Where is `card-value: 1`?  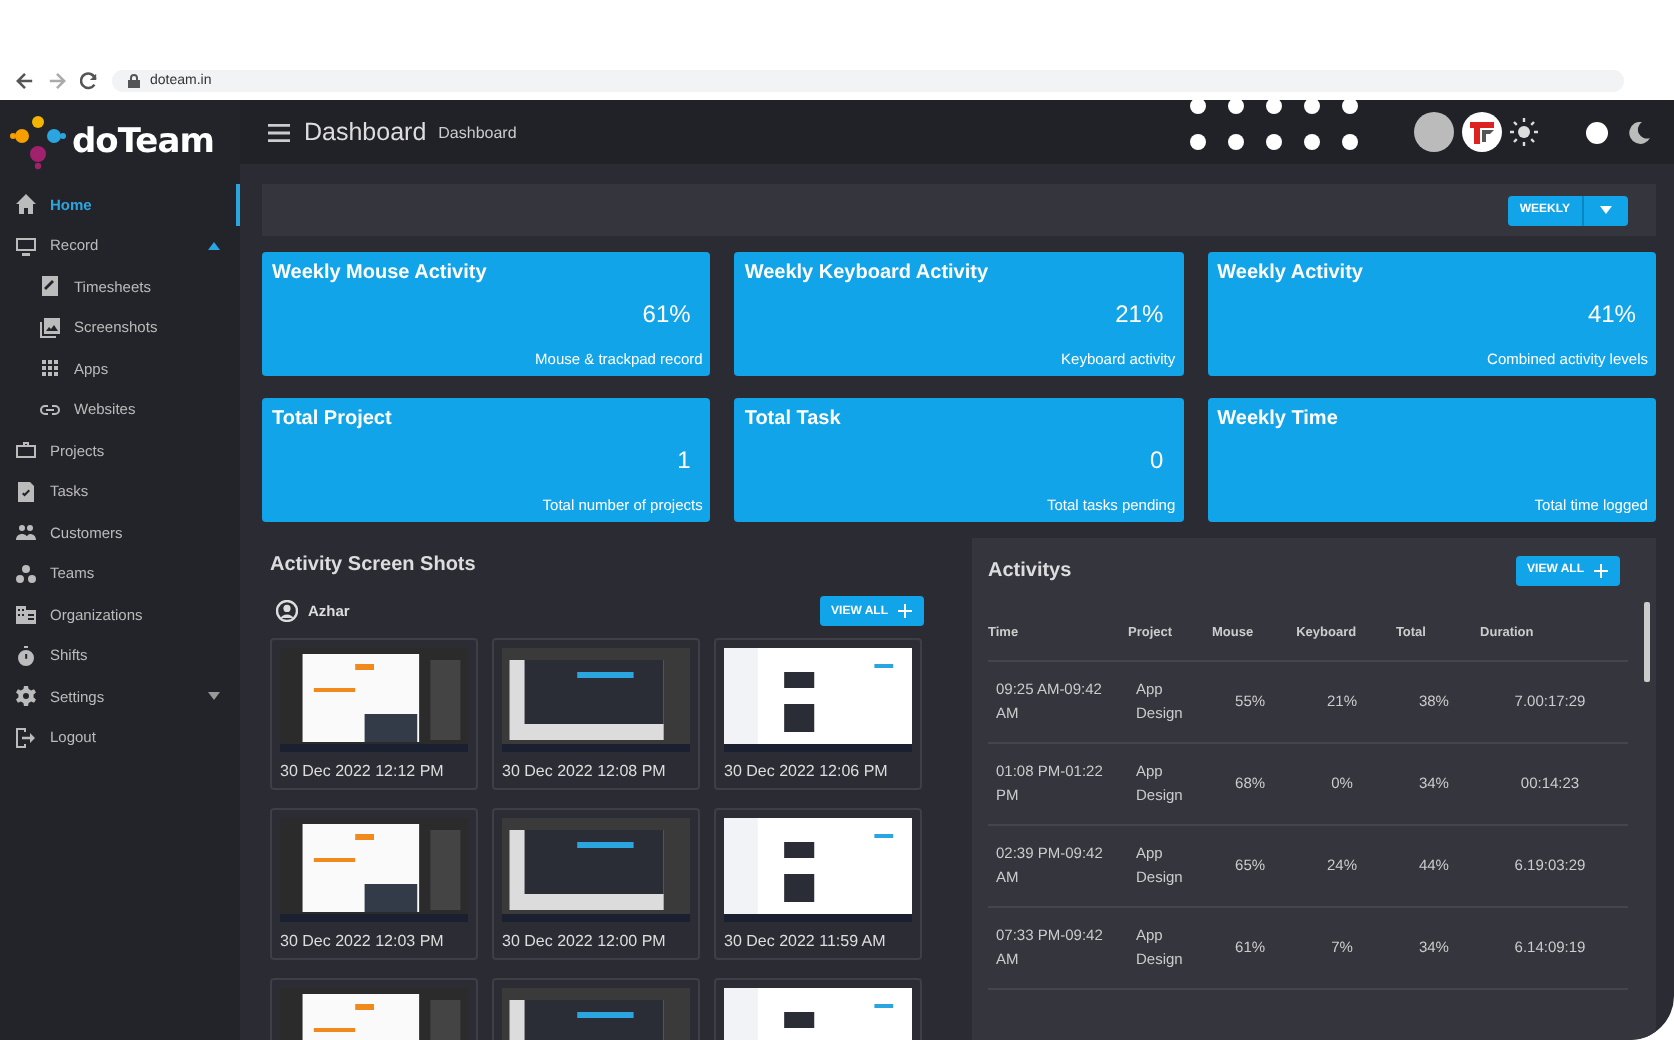
card-value: 1 is located at coordinates (684, 460).